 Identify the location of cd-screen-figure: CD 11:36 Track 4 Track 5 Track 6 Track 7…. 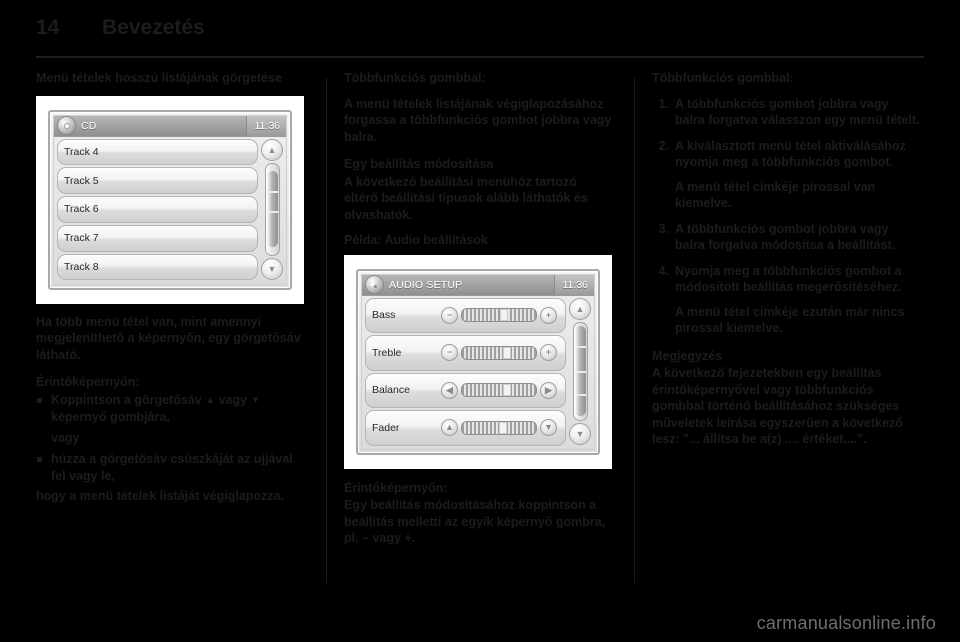
(170, 199).